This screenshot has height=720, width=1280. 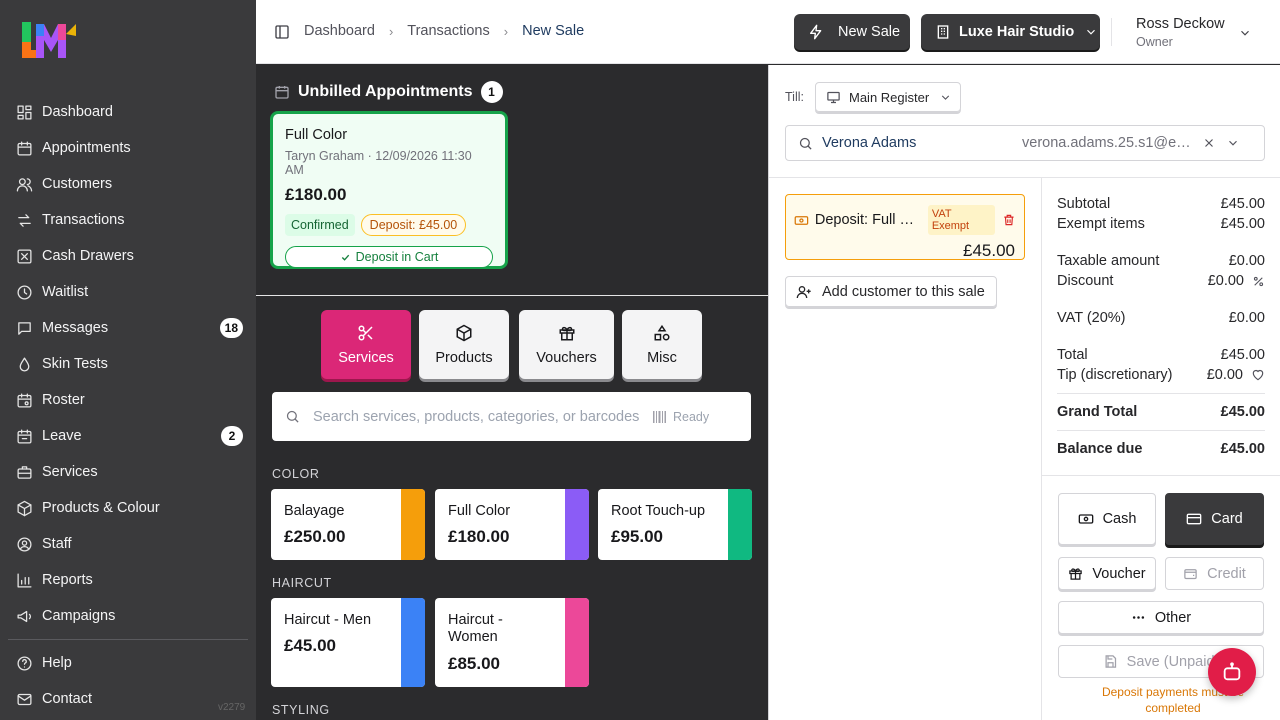 I want to click on service-tile-haircut-men: Haircut - Men £45.00, so click(x=348, y=642).